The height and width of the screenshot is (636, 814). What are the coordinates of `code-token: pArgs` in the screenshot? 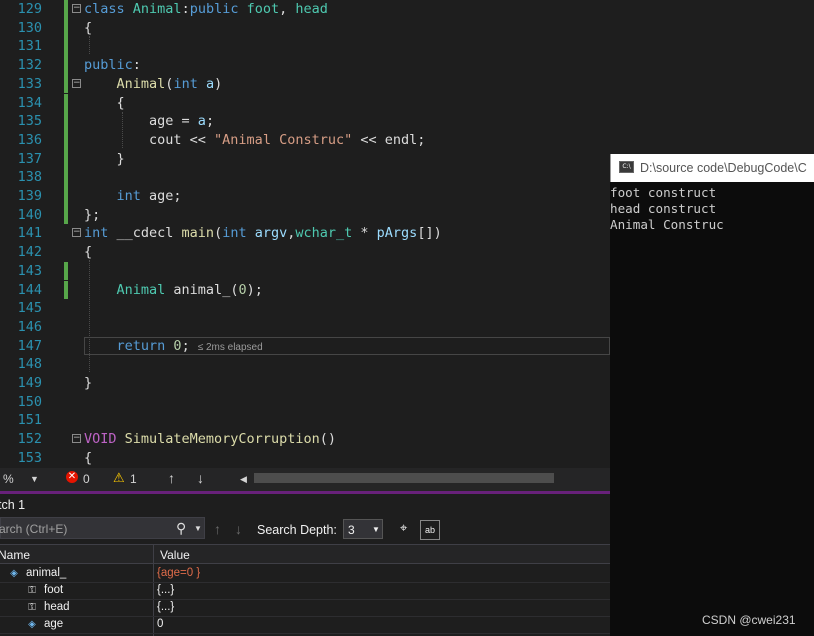 It's located at (397, 233).